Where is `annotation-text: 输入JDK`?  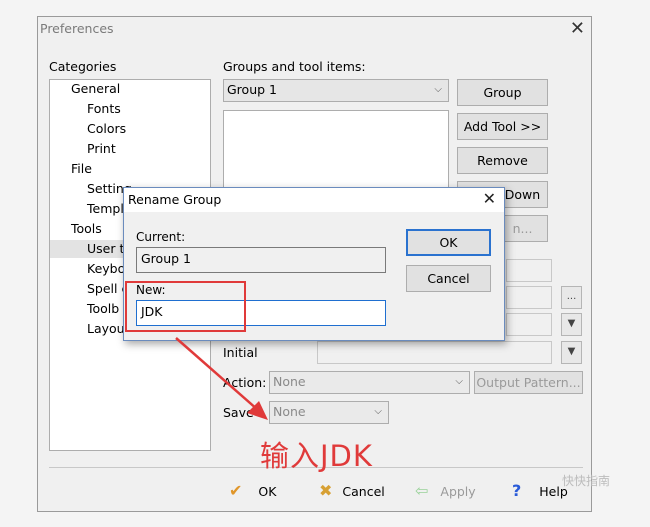
annotation-text: 输入JDK is located at coordinates (316, 456).